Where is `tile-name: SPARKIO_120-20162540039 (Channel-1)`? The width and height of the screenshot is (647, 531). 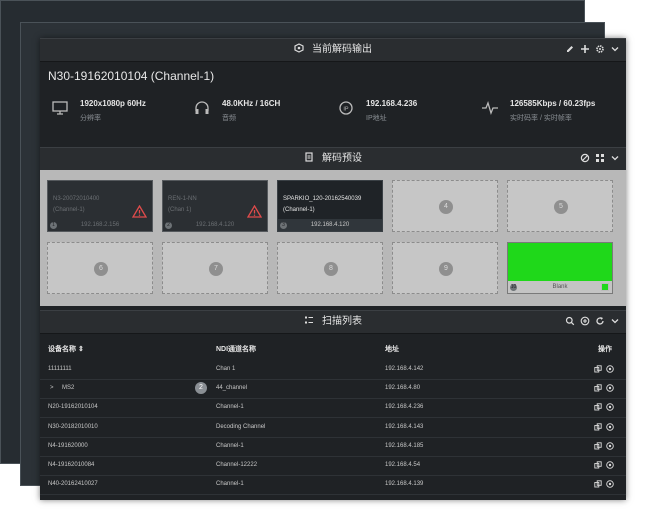
tile-name: SPARKIO_120-20162540039 (Channel-1) is located at coordinates (322, 204).